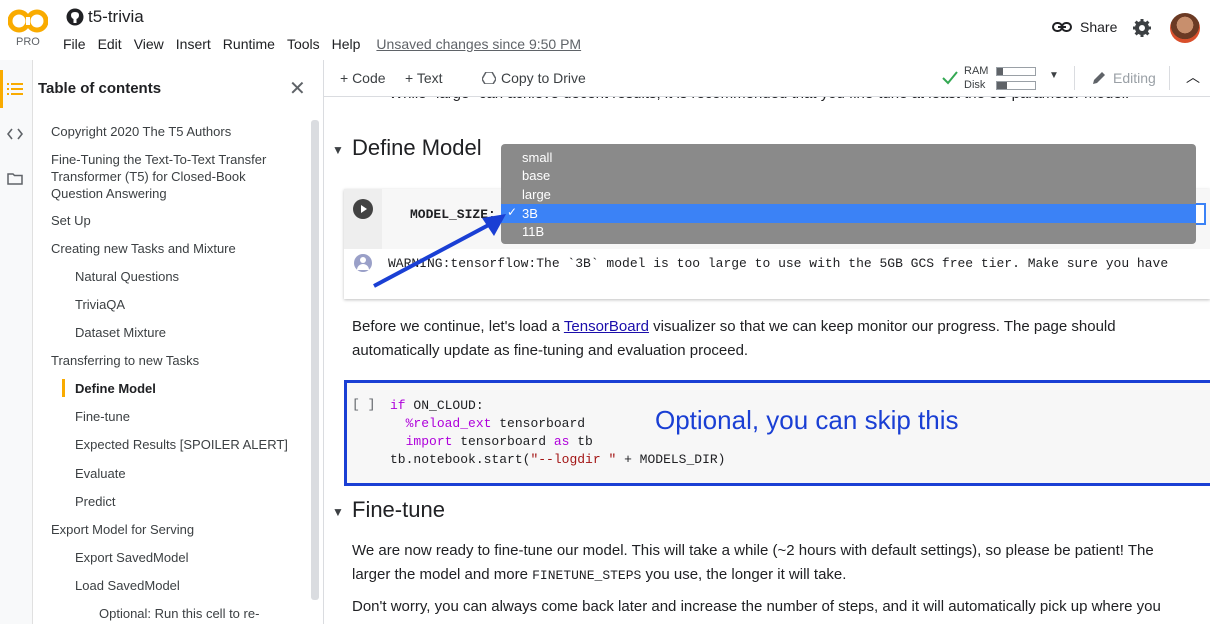 The width and height of the screenshot is (1210, 624). I want to click on dropdown-option: 11B, so click(533, 231).